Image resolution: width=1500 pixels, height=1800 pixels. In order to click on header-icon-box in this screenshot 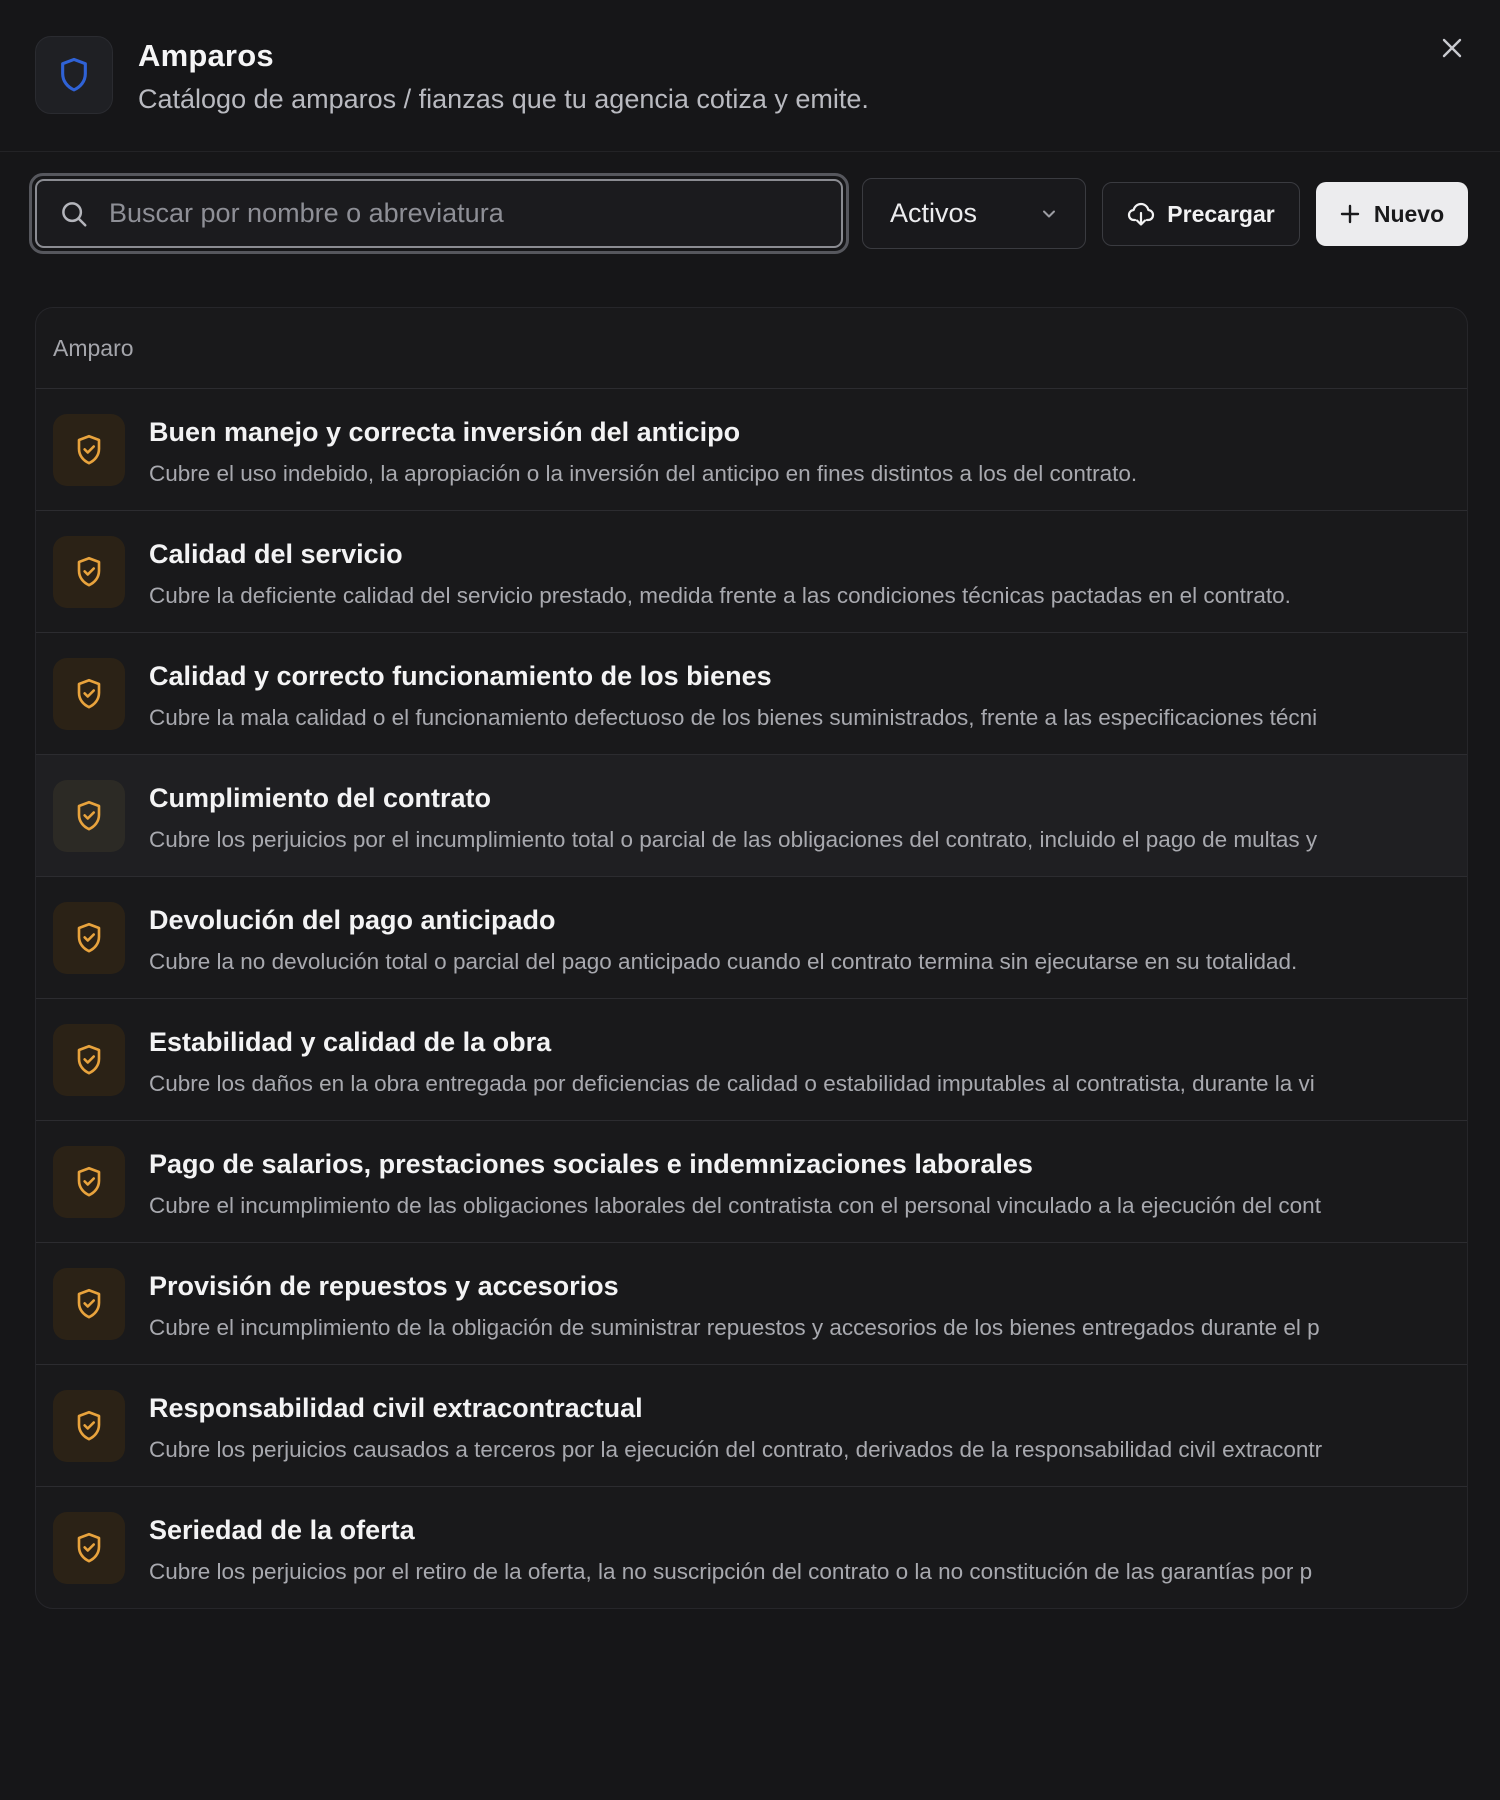, I will do `click(74, 75)`.